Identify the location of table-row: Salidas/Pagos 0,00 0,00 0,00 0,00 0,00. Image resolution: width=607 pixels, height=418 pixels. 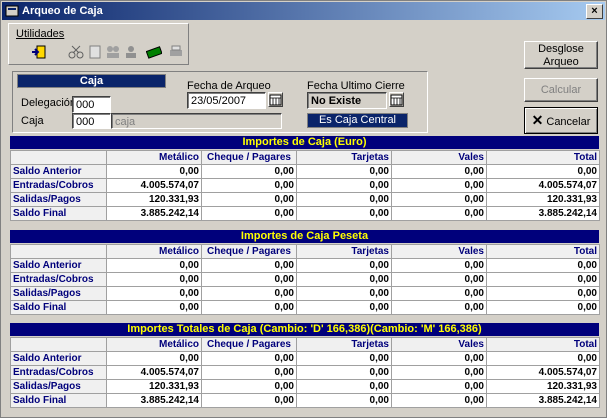
(305, 293).